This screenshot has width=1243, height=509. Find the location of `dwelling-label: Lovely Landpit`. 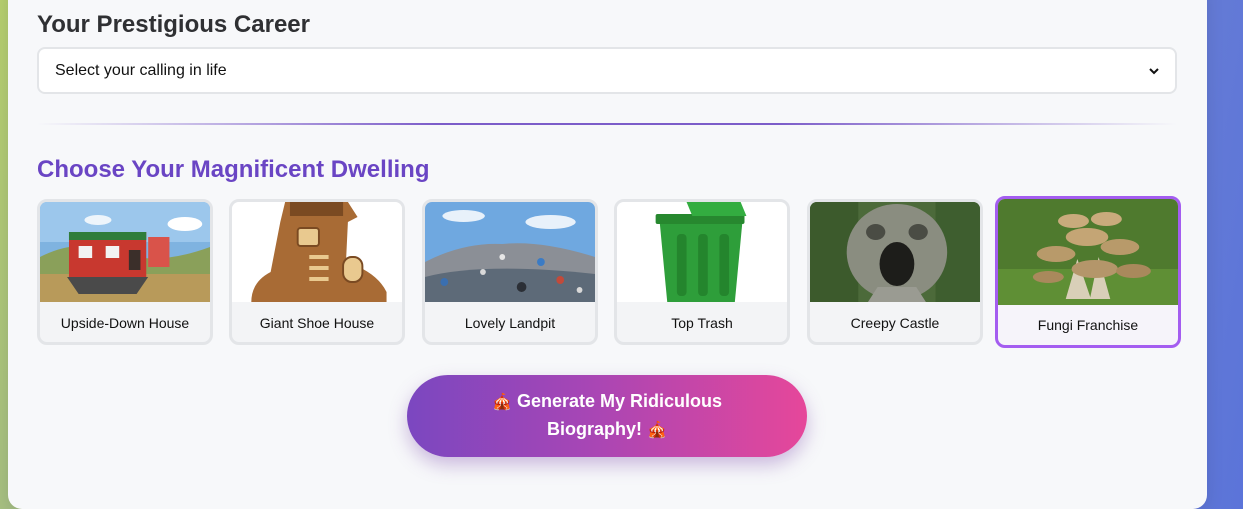

dwelling-label: Lovely Landpit is located at coordinates (510, 323).